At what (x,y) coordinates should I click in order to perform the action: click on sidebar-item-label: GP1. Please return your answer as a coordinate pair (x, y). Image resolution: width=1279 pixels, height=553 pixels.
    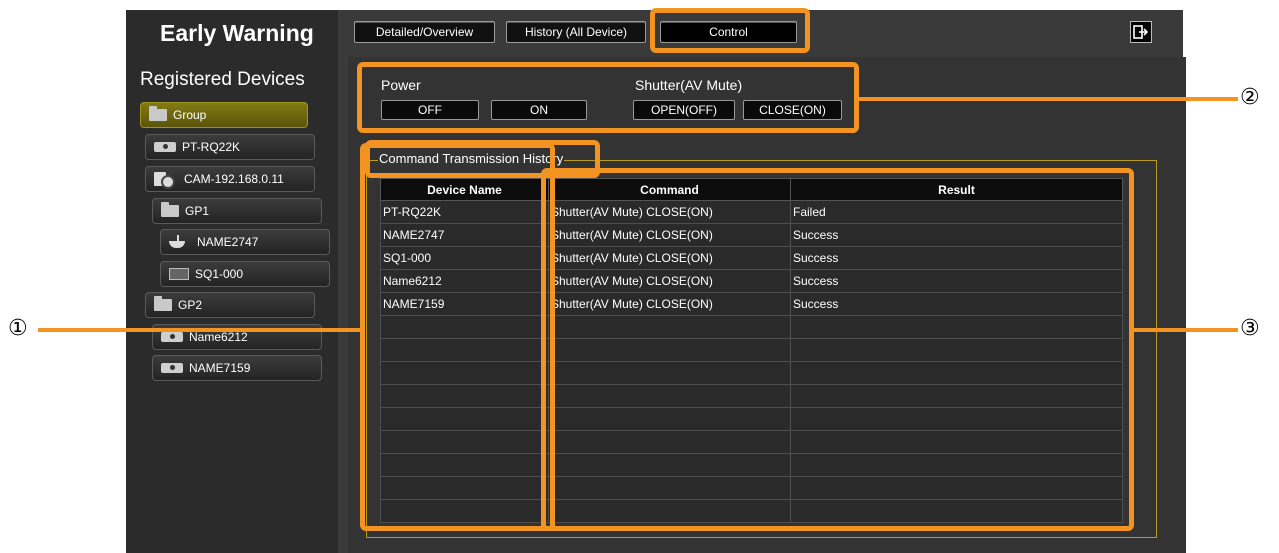
    Looking at the image, I should click on (197, 211).